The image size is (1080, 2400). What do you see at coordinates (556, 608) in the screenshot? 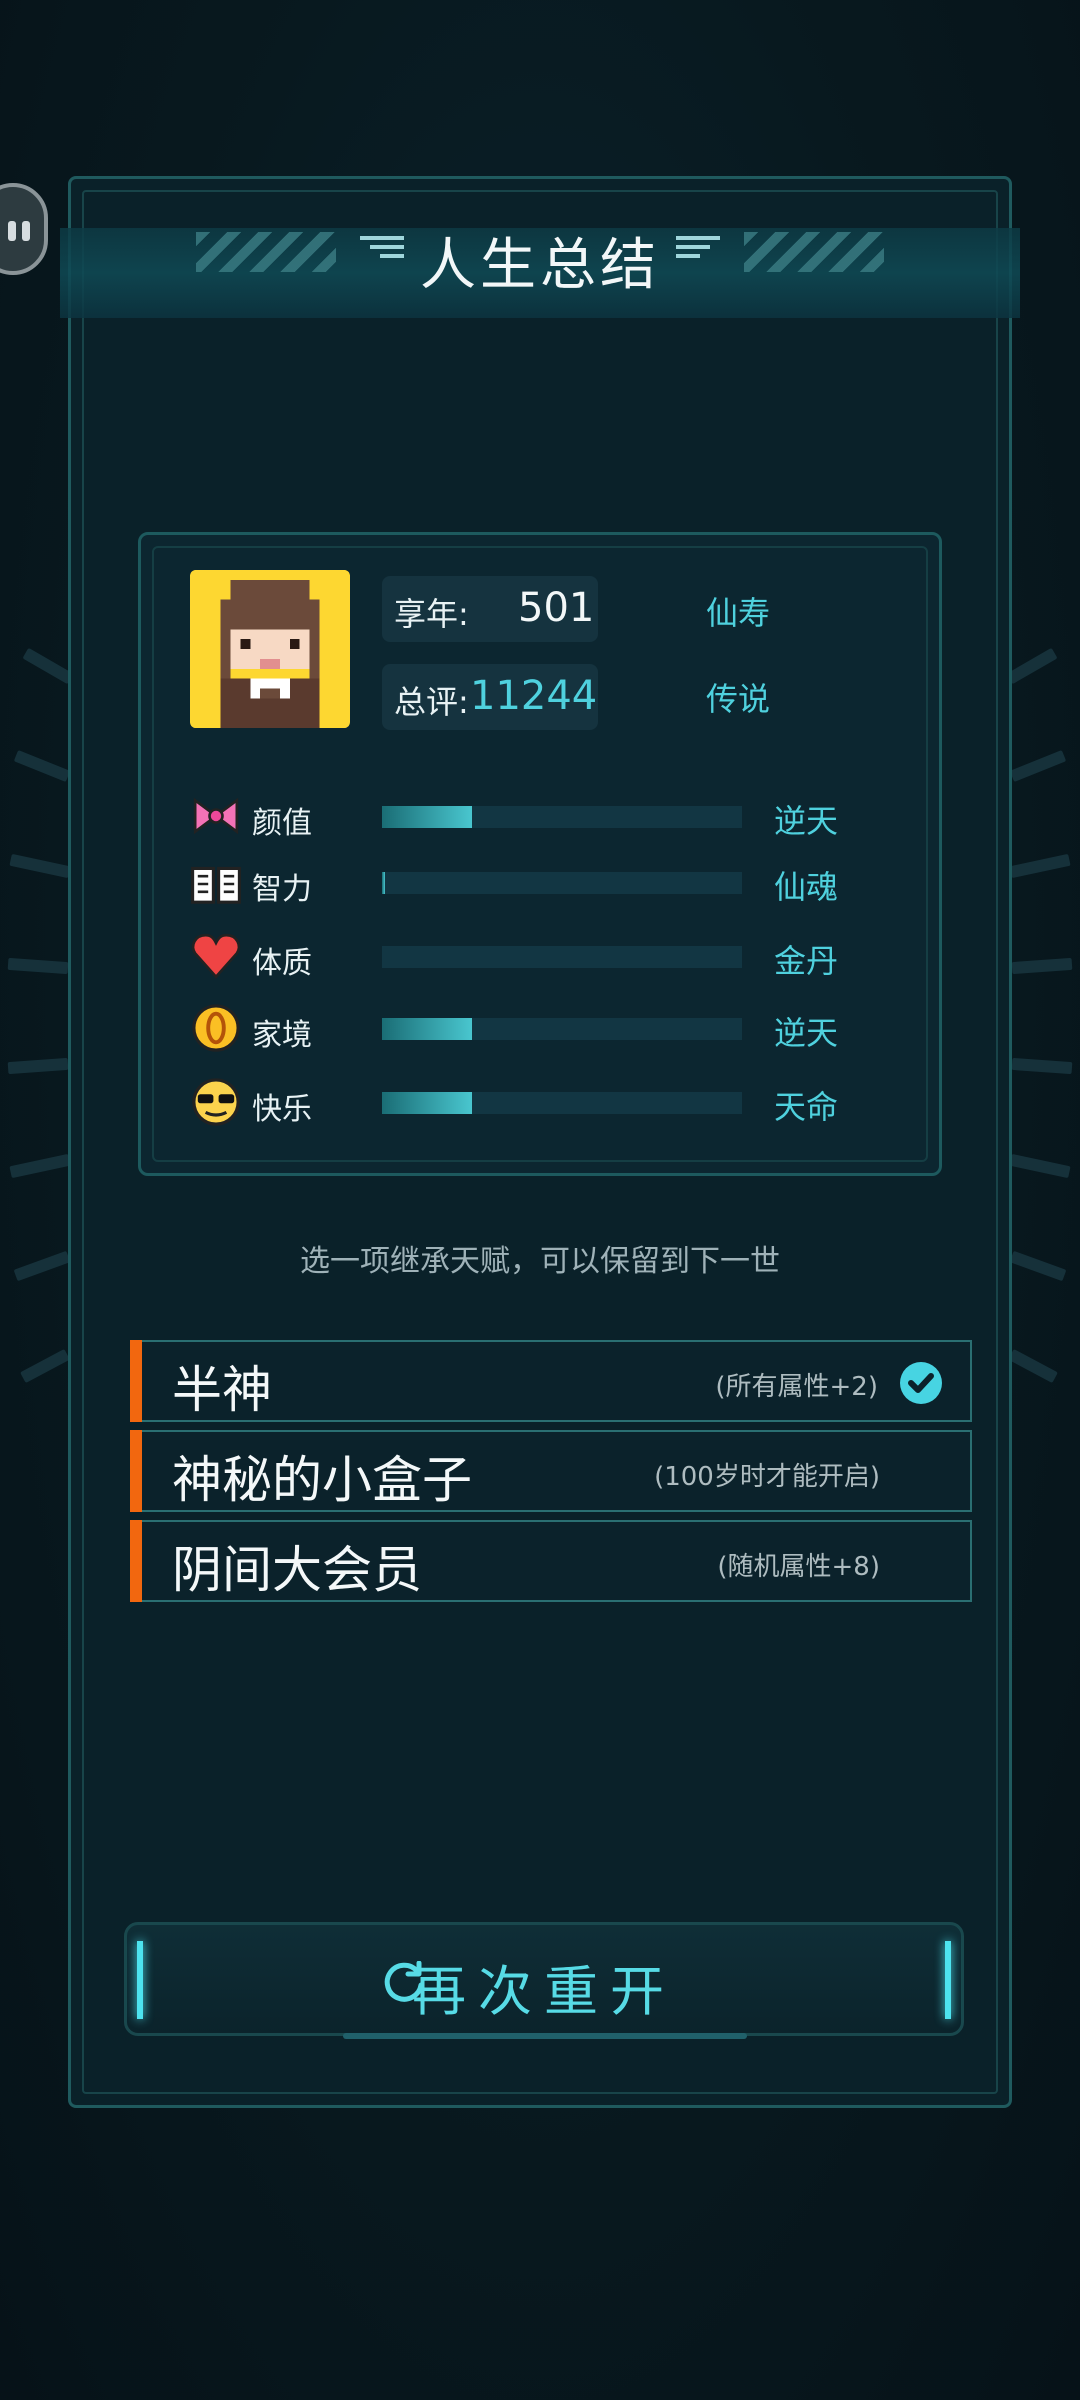
I see `age-value: 501` at bounding box center [556, 608].